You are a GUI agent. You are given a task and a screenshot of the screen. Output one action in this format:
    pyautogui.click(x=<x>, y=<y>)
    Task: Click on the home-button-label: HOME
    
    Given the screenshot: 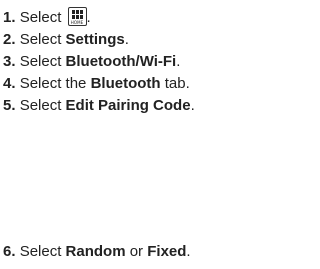 What is the action you would take?
    pyautogui.click(x=77, y=22)
    